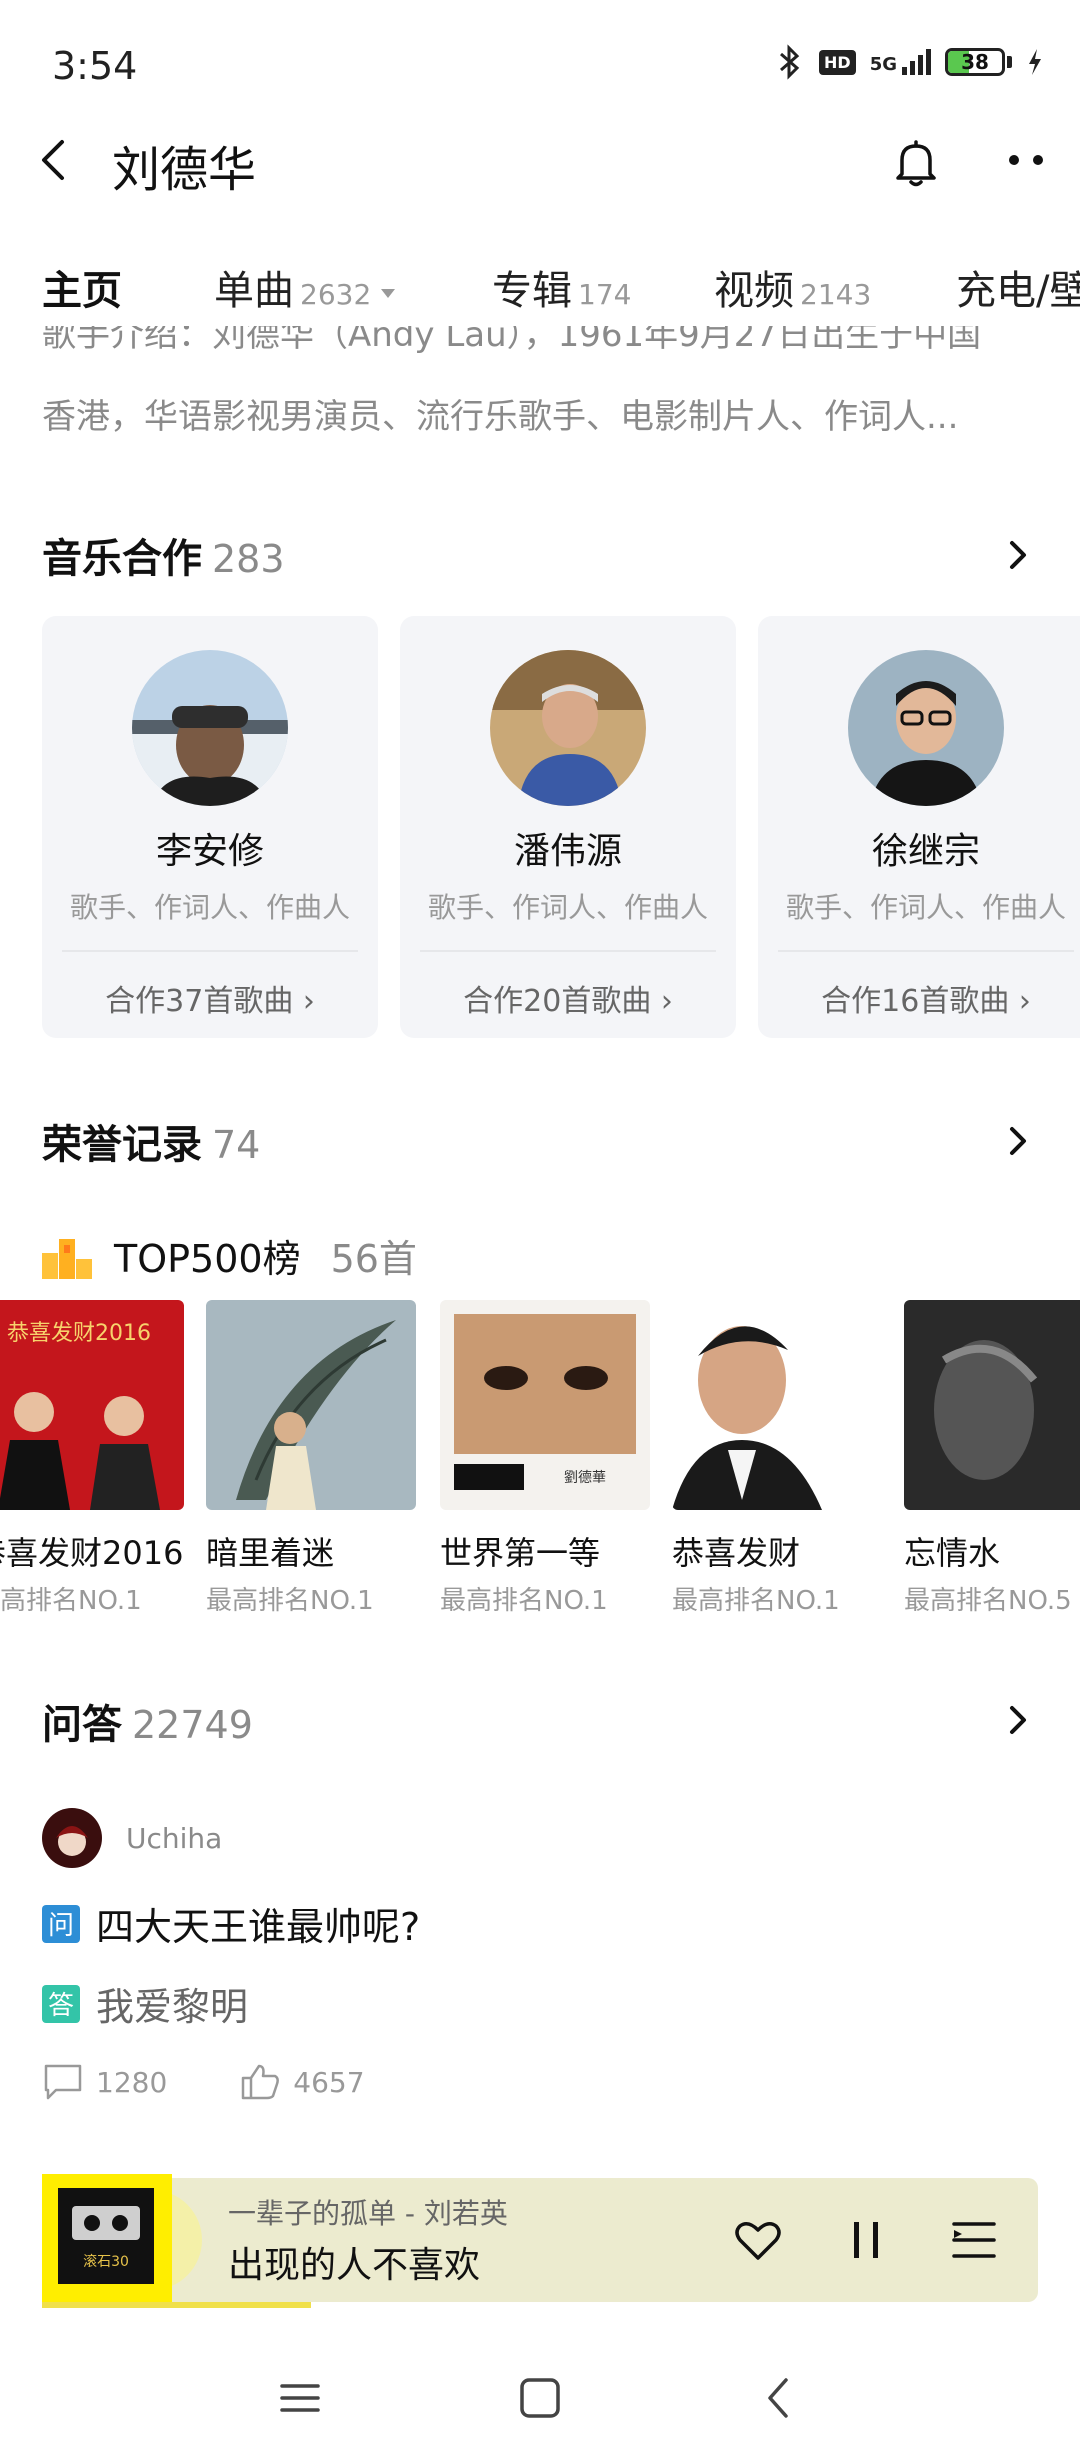  What do you see at coordinates (542, 355) in the screenshot?
I see `intro-first-line: 歌手介绍：刘德华（Andy Lau），1961年9月27日出生于中国` at bounding box center [542, 355].